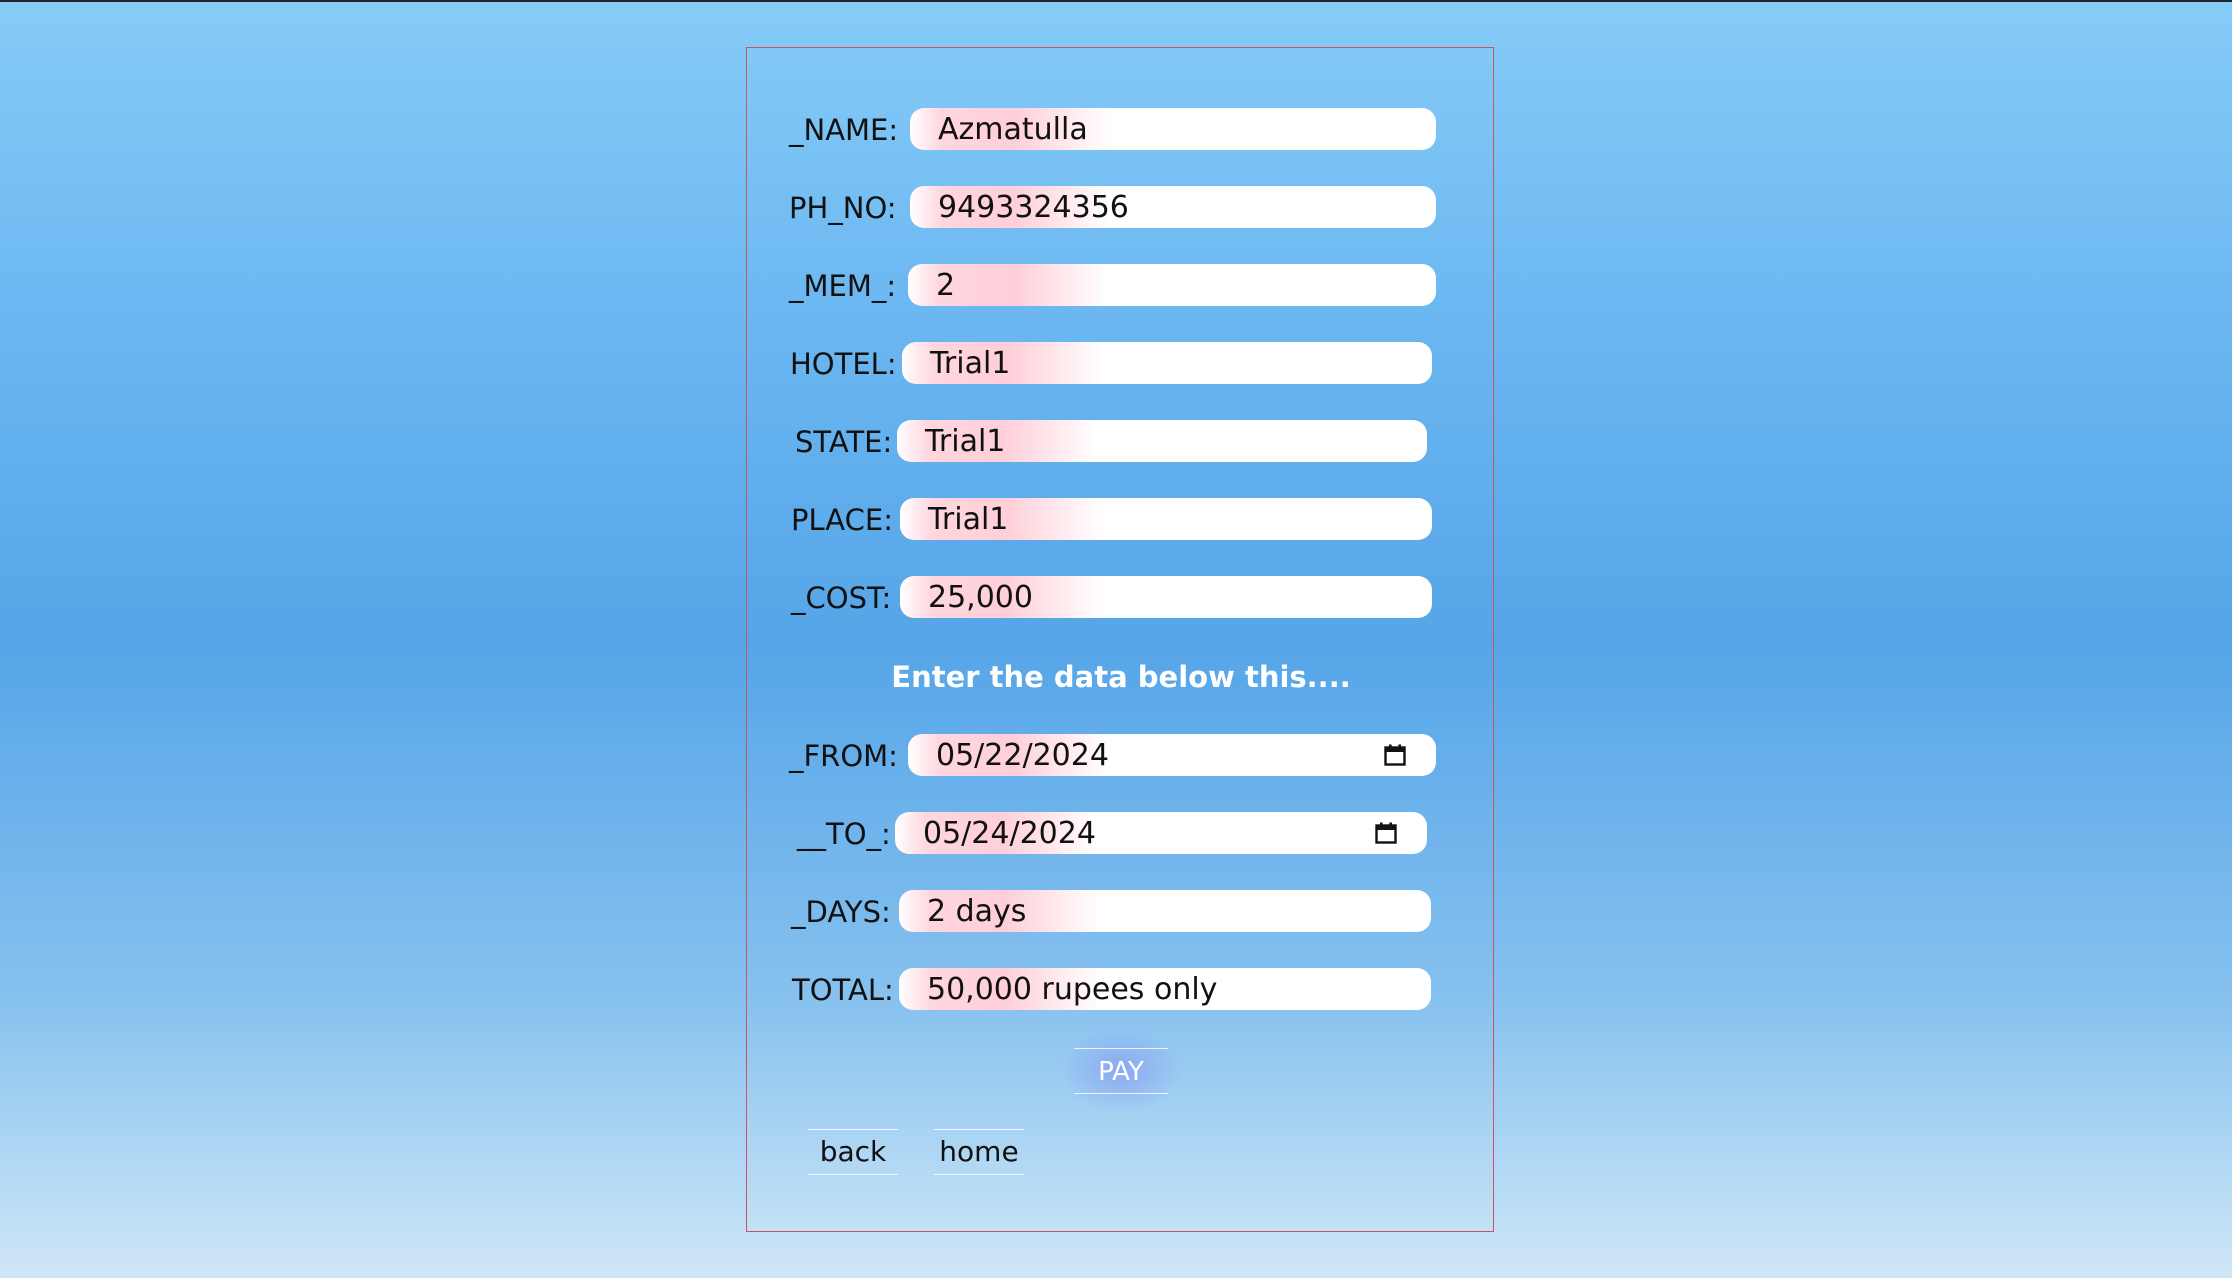 This screenshot has width=2232, height=1278. I want to click on cost-value: 25,000, so click(980, 597).